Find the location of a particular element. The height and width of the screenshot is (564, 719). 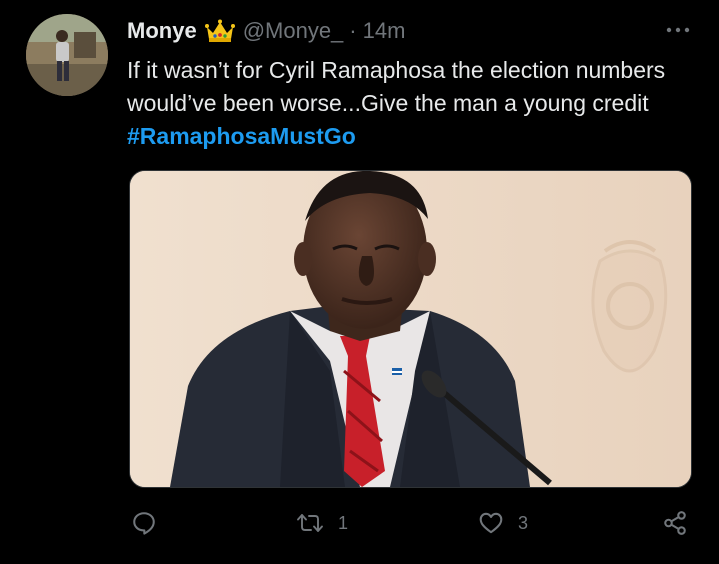

avatar-image is located at coordinates (67, 55).